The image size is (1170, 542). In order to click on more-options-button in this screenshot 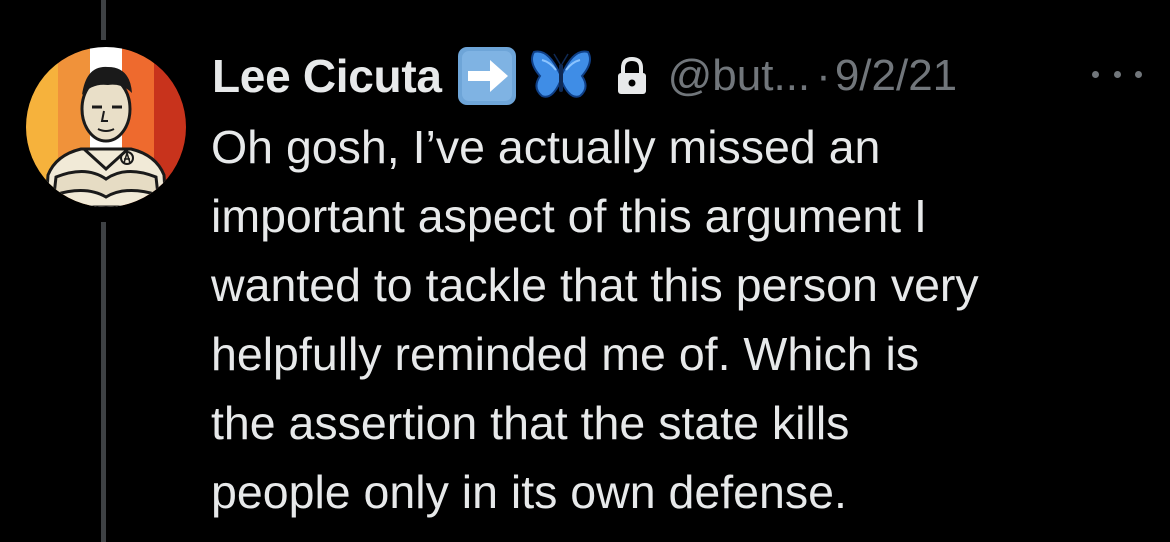, I will do `click(1117, 74)`.